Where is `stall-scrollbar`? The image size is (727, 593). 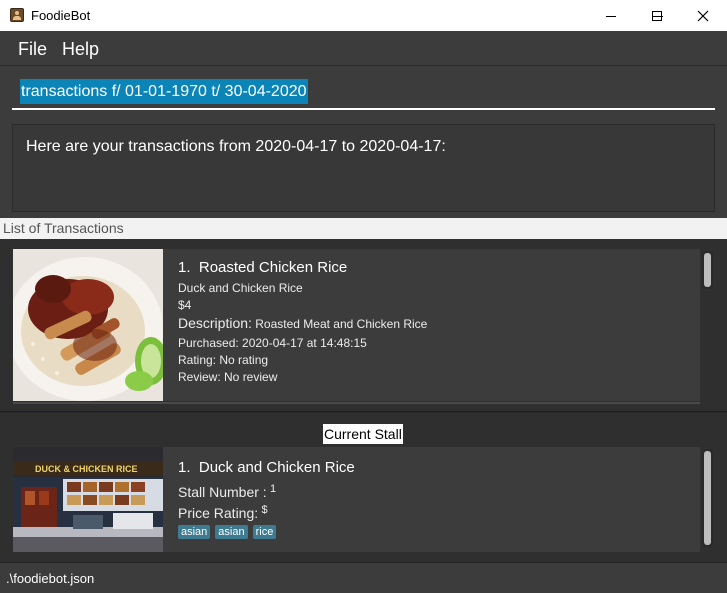 stall-scrollbar is located at coordinates (707, 498).